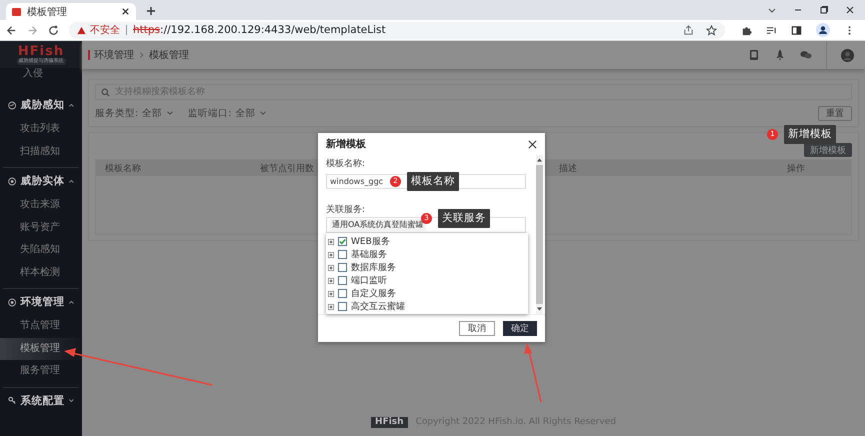 This screenshot has height=436, width=865. What do you see at coordinates (346, 144) in the screenshot?
I see `dialog-title: 新增模板` at bounding box center [346, 144].